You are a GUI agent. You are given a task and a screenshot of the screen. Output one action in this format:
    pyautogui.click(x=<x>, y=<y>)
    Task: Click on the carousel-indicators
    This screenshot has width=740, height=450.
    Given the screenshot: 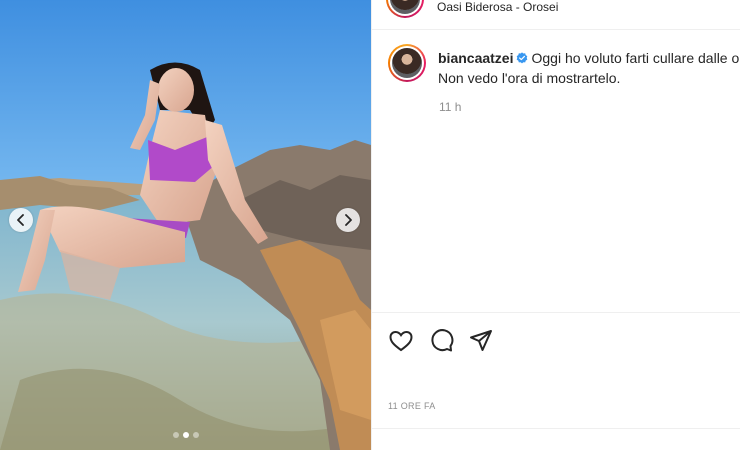 What is the action you would take?
    pyautogui.click(x=185, y=435)
    